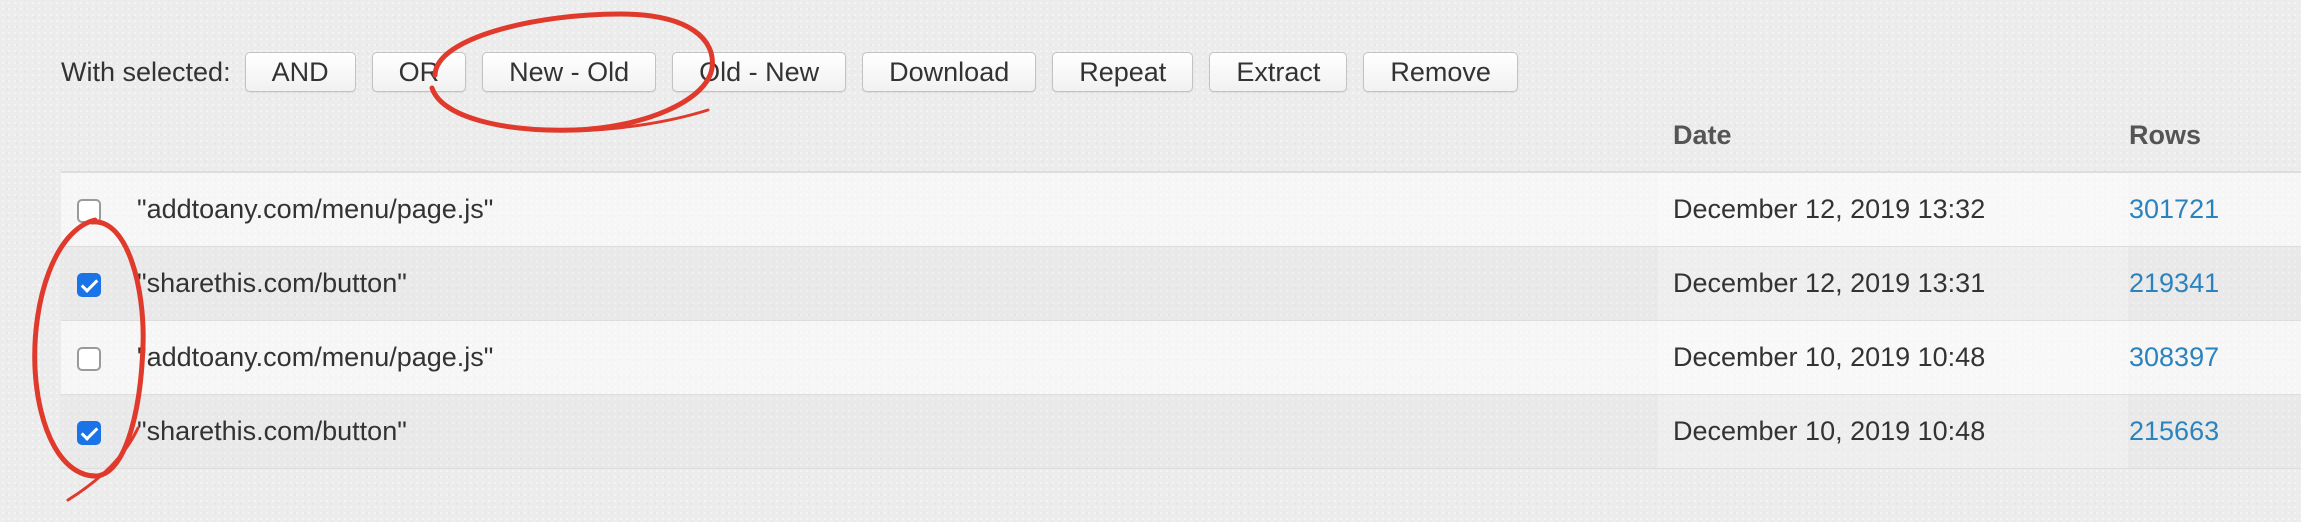 This screenshot has width=2301, height=522. What do you see at coordinates (1123, 72) in the screenshot?
I see `repeat-button: Repeat` at bounding box center [1123, 72].